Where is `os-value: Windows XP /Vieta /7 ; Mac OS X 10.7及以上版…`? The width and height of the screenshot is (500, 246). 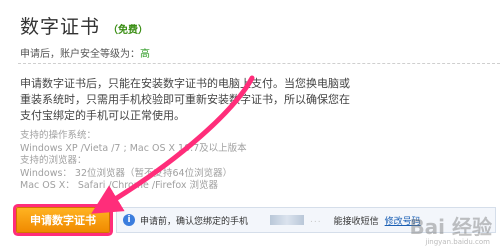
os-value: Windows XP /Vieta /7 ; Mac OS X 10.7及以上版… is located at coordinates (133, 148).